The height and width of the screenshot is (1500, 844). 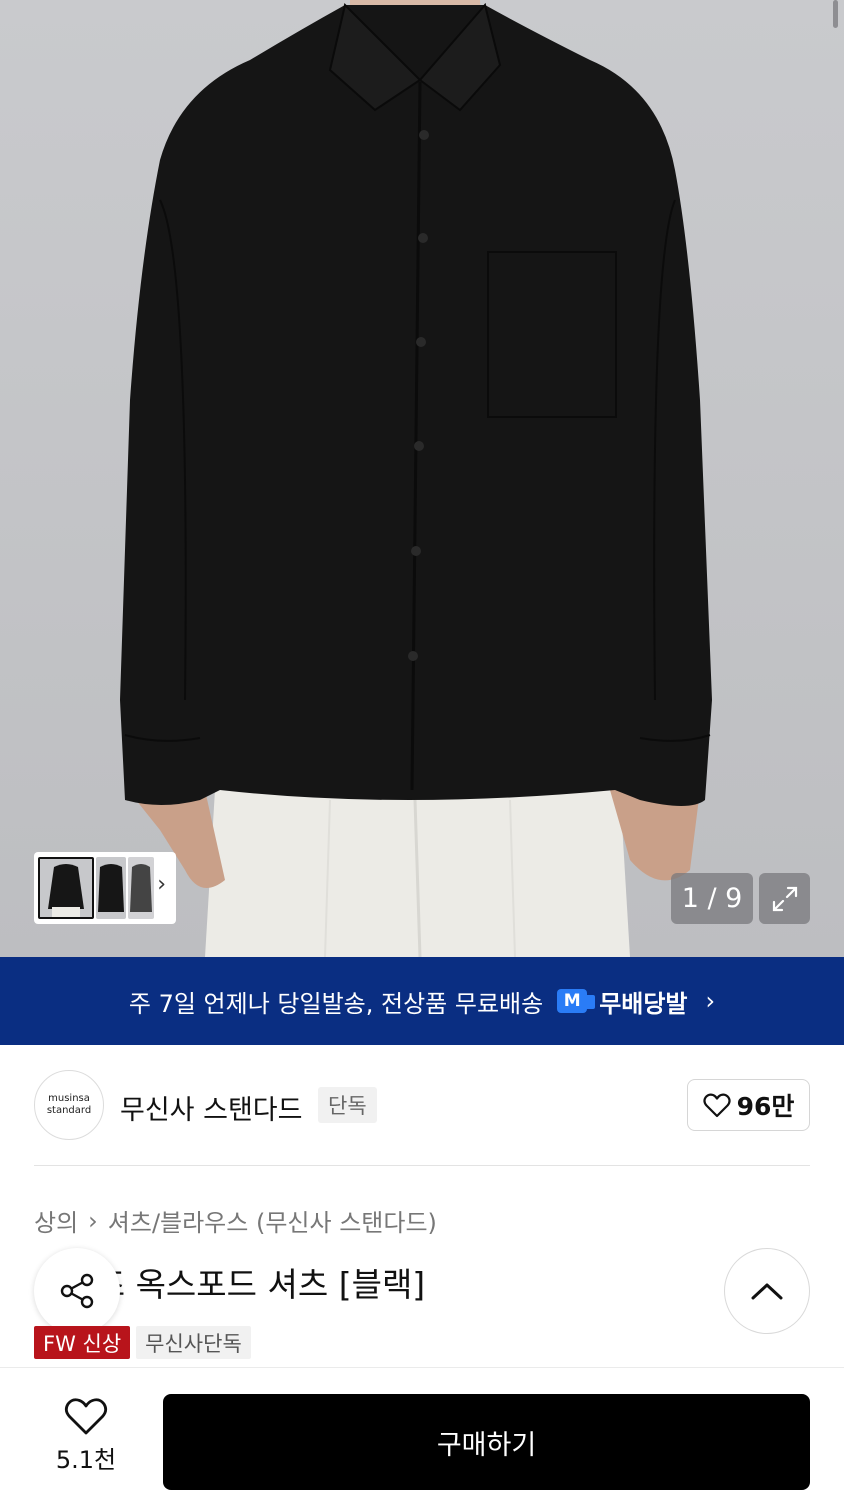 What do you see at coordinates (576, 1001) in the screenshot?
I see `truck-icon: M` at bounding box center [576, 1001].